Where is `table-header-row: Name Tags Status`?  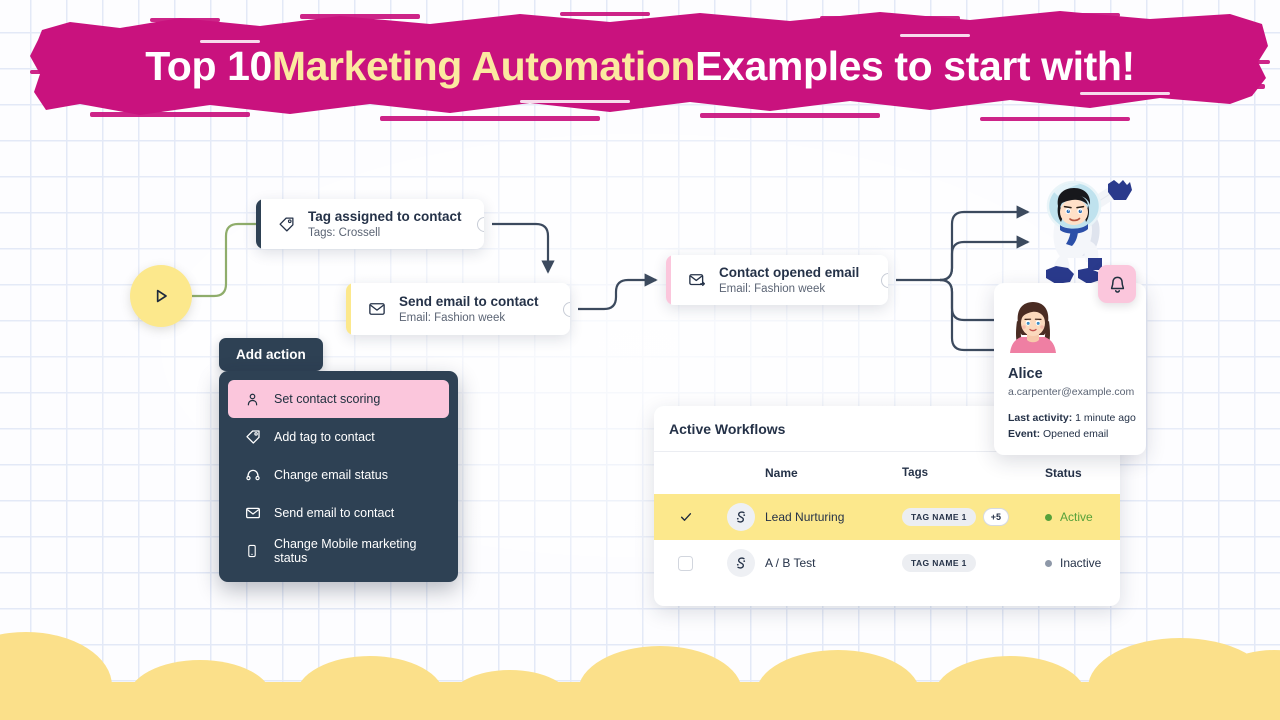 table-header-row: Name Tags Status is located at coordinates (887, 473).